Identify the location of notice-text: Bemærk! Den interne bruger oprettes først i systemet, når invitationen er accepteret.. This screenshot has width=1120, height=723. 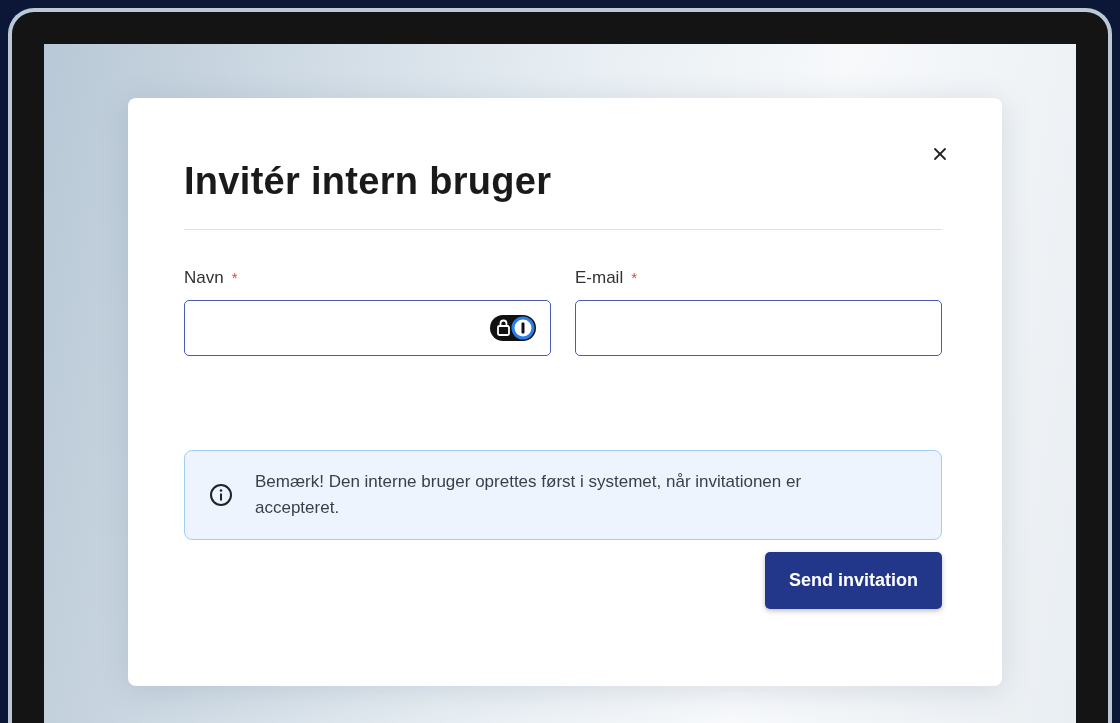
(529, 495).